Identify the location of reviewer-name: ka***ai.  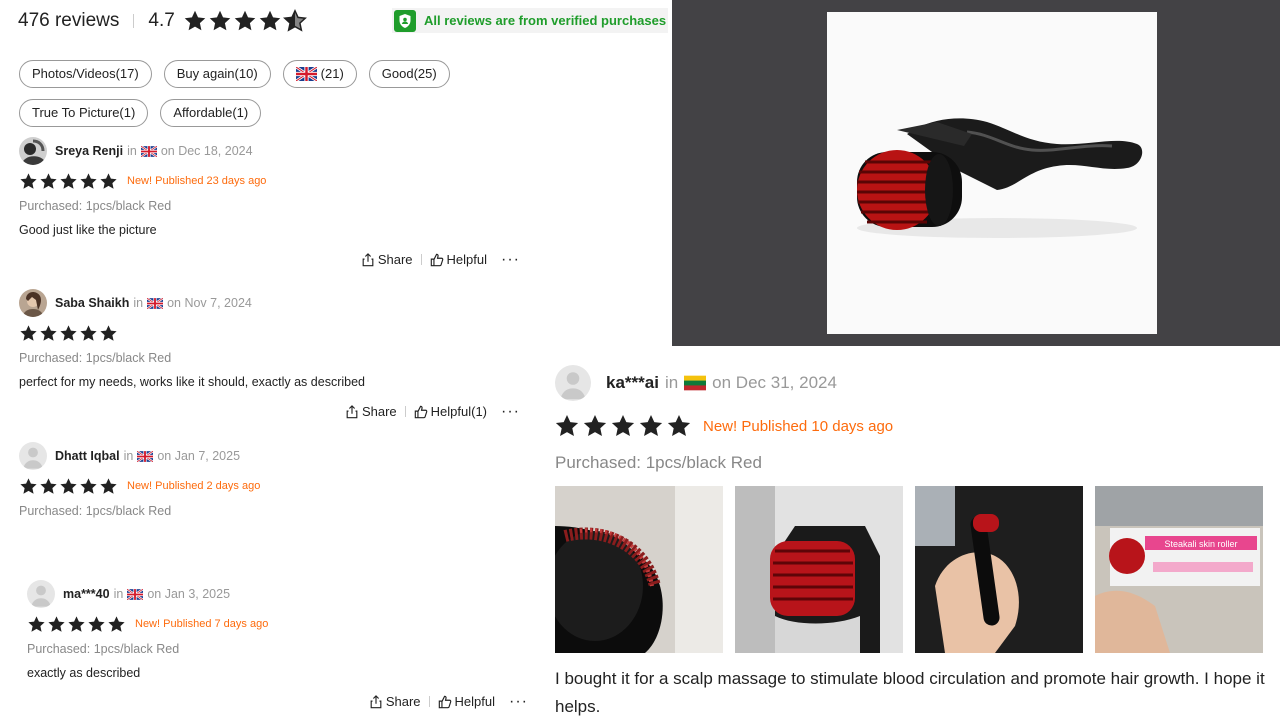
(632, 382).